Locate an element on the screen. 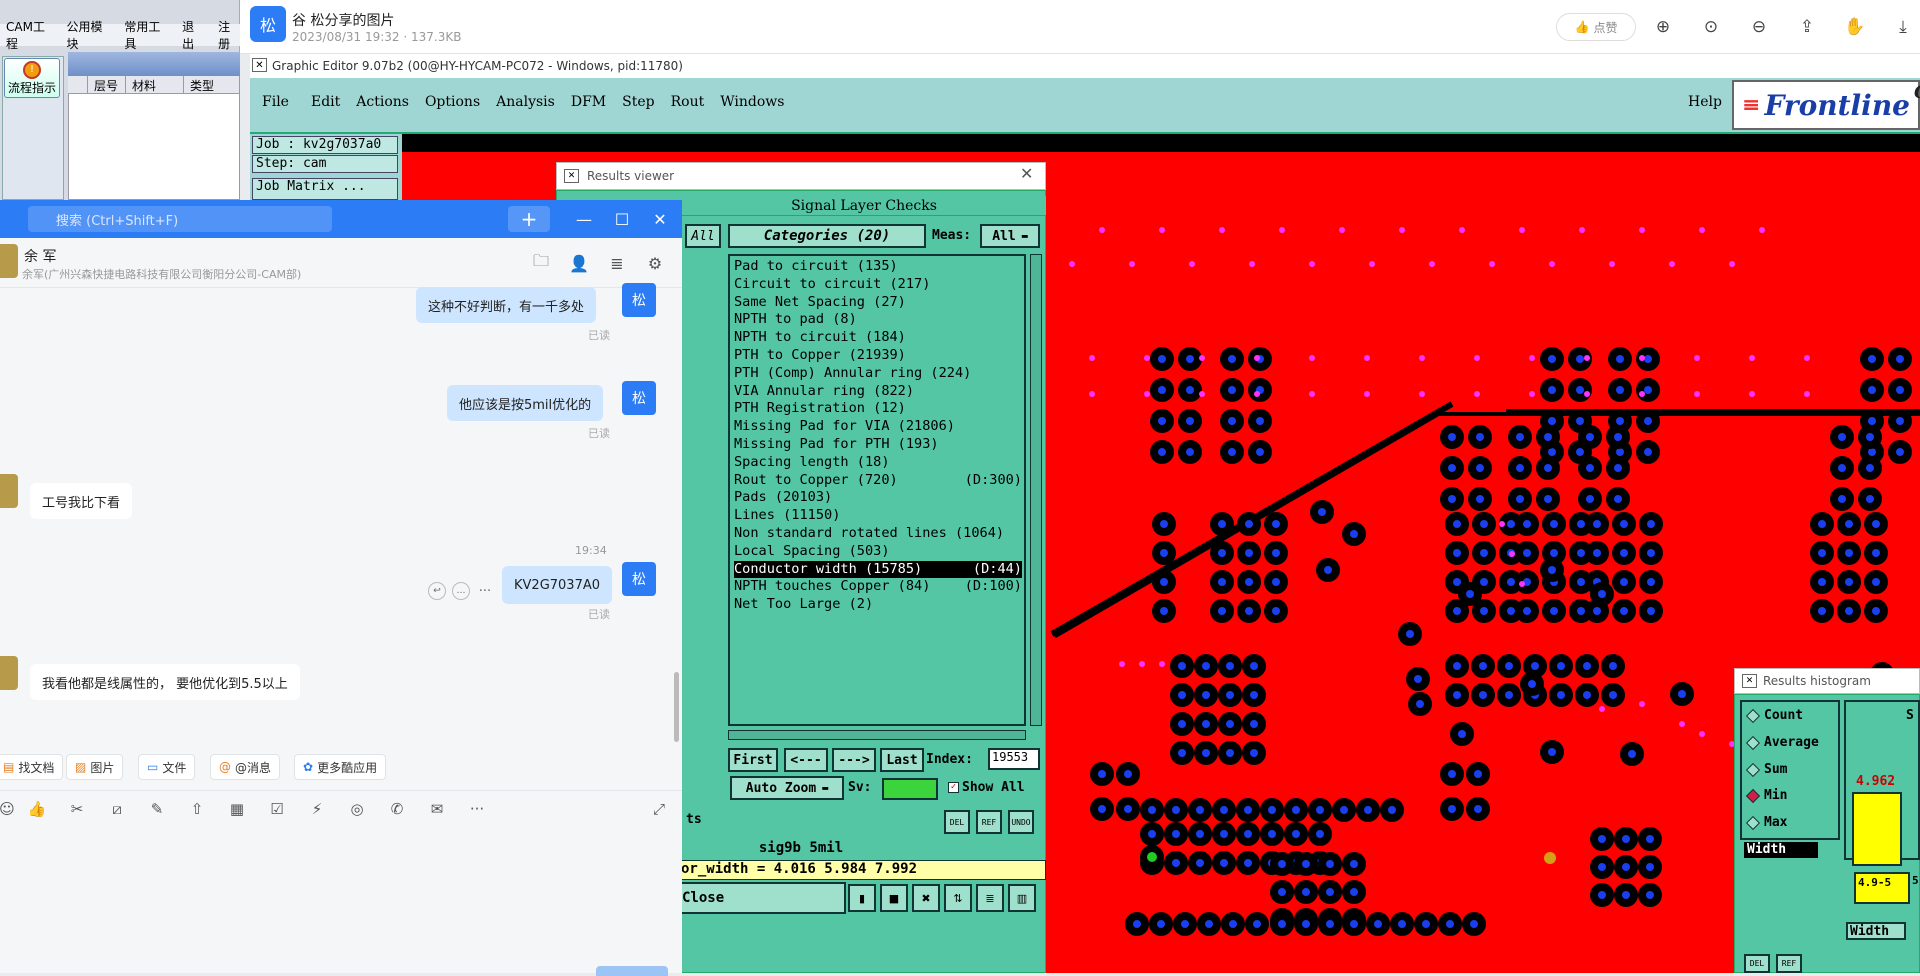  category-item: PTH (Comp) Annular ring (224) is located at coordinates (878, 374).